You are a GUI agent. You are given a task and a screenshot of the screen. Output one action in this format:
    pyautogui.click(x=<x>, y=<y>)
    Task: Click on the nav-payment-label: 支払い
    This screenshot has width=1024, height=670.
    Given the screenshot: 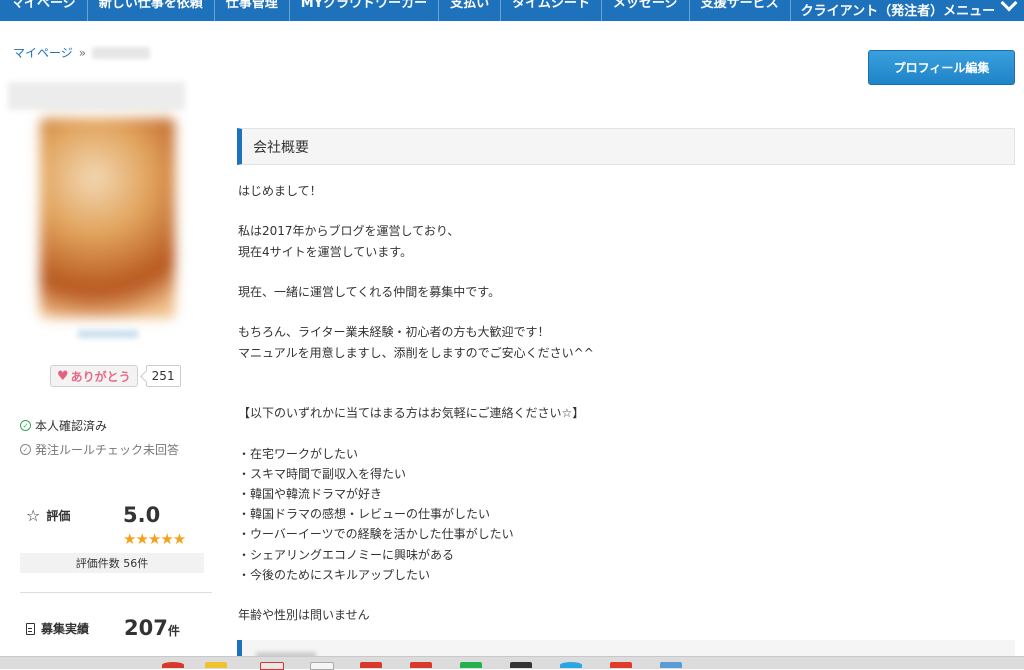 What is the action you would take?
    pyautogui.click(x=470, y=5)
    